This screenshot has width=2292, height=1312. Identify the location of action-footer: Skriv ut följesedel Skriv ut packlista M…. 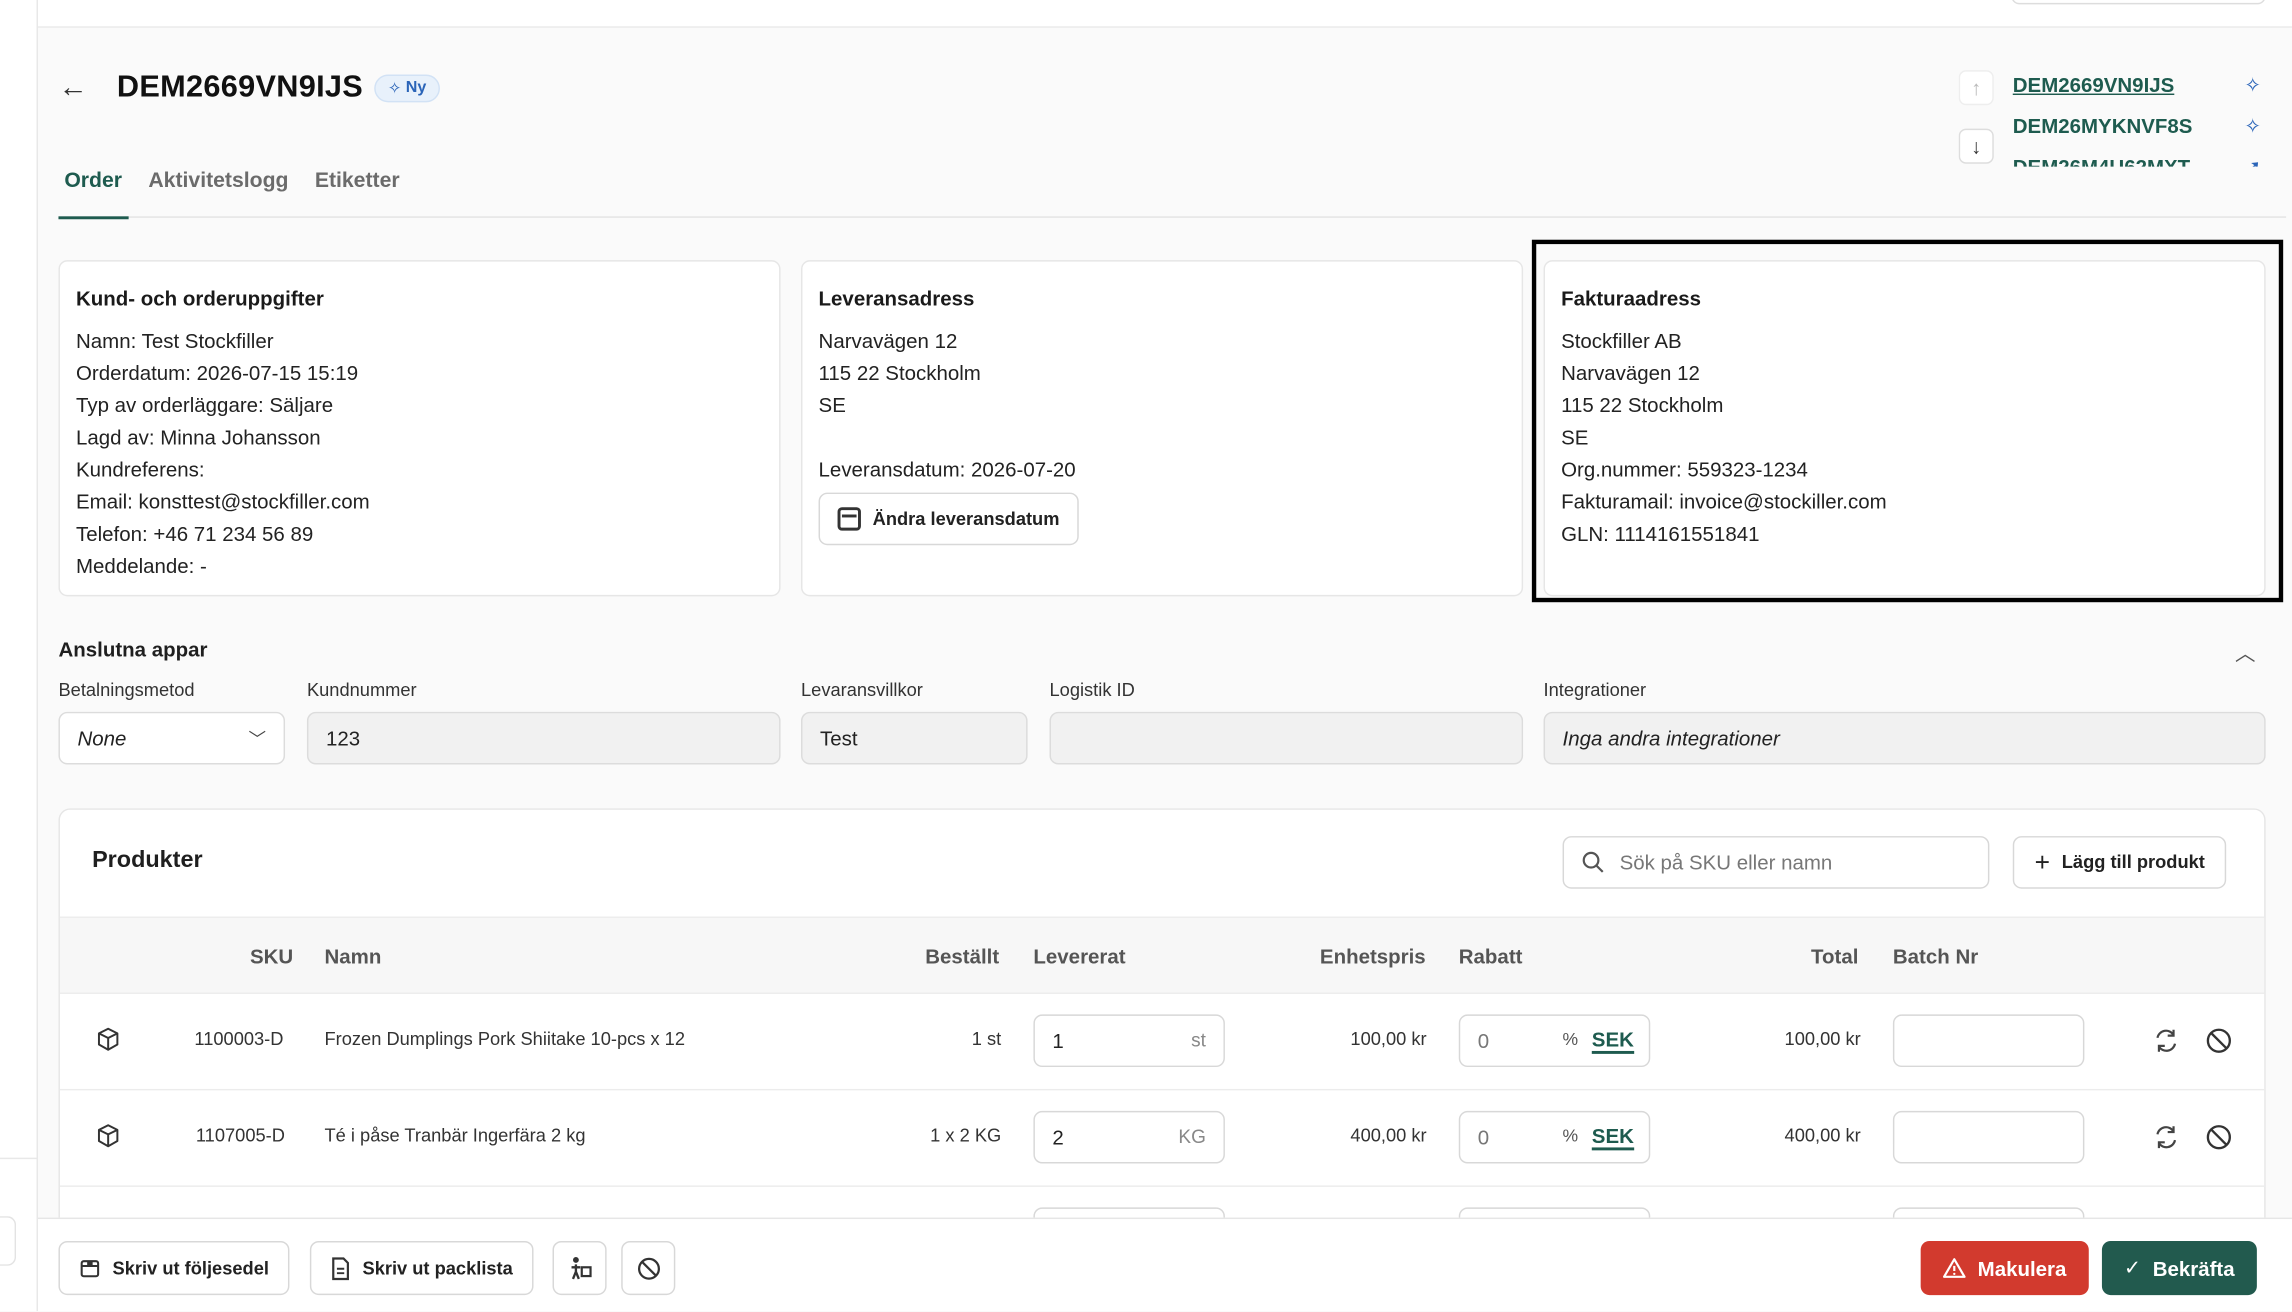
(1165, 1264).